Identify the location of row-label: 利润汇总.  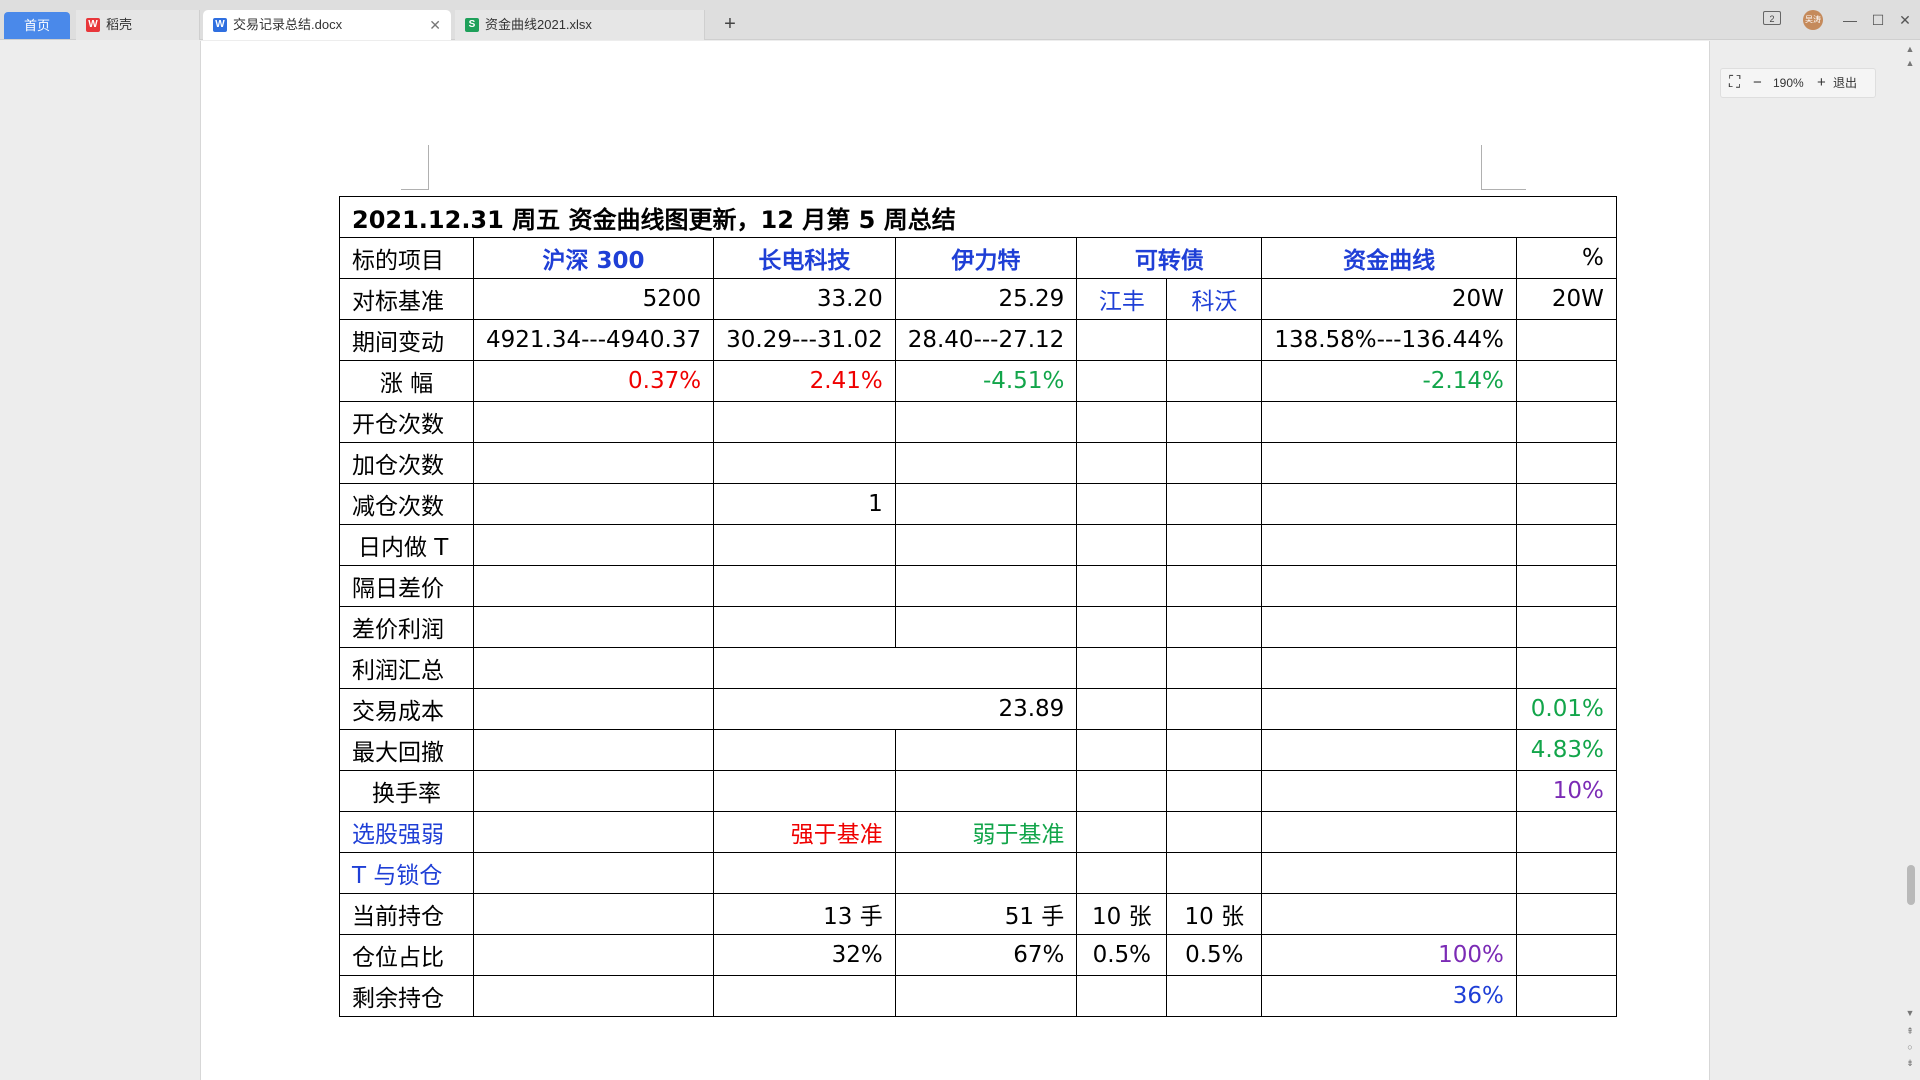
(406, 668).